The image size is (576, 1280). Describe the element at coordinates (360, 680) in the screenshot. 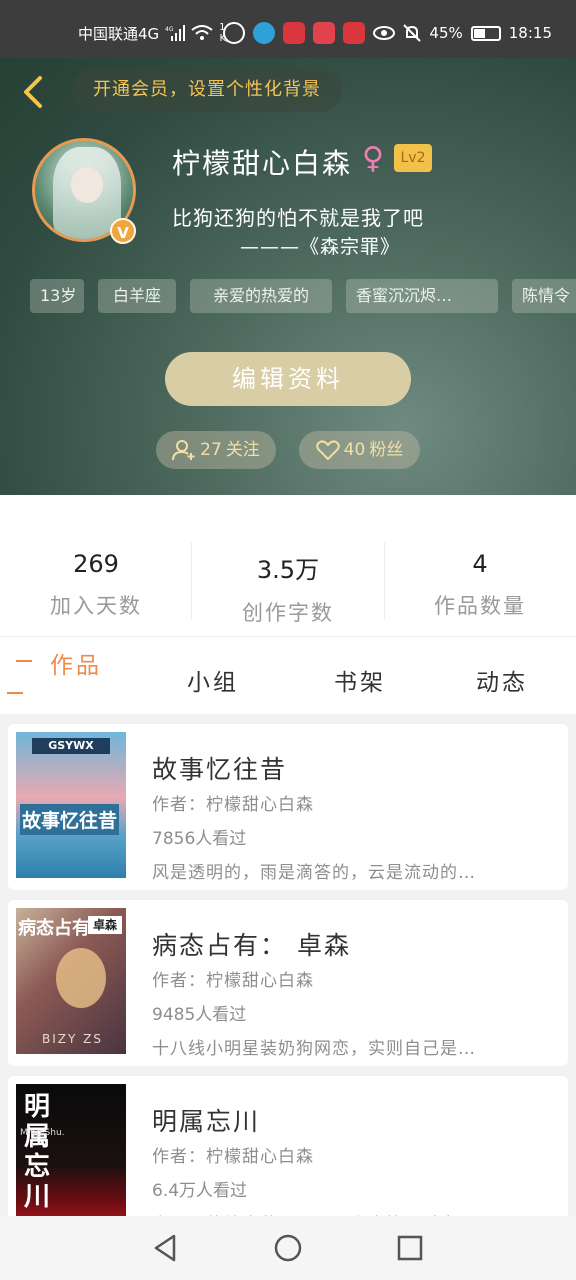

I see `tab-bookshelf: 书架` at that location.